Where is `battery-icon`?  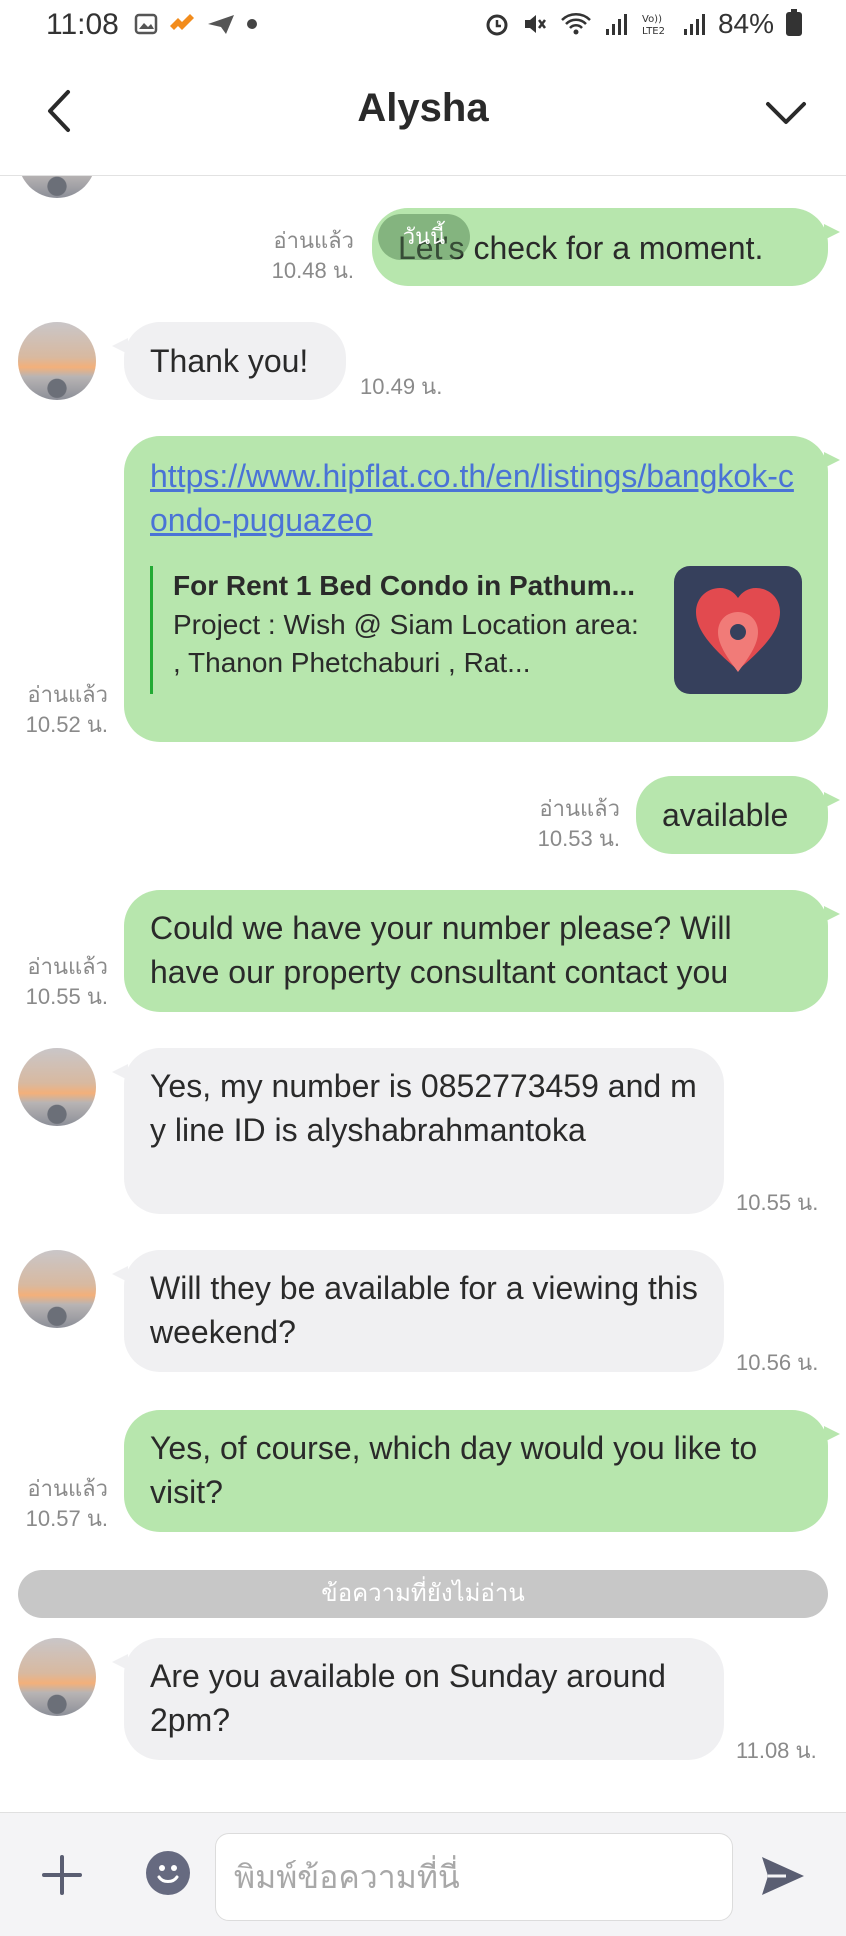 battery-icon is located at coordinates (794, 22).